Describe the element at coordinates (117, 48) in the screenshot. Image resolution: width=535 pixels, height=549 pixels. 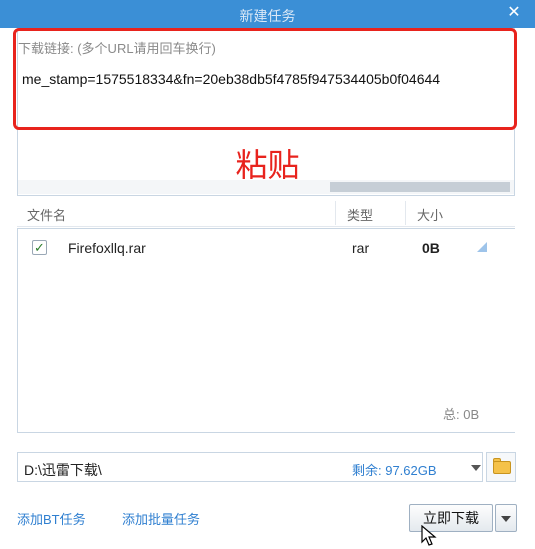
I see `url-input-label: 下载链接: (多个URL请用回车换行)` at that location.